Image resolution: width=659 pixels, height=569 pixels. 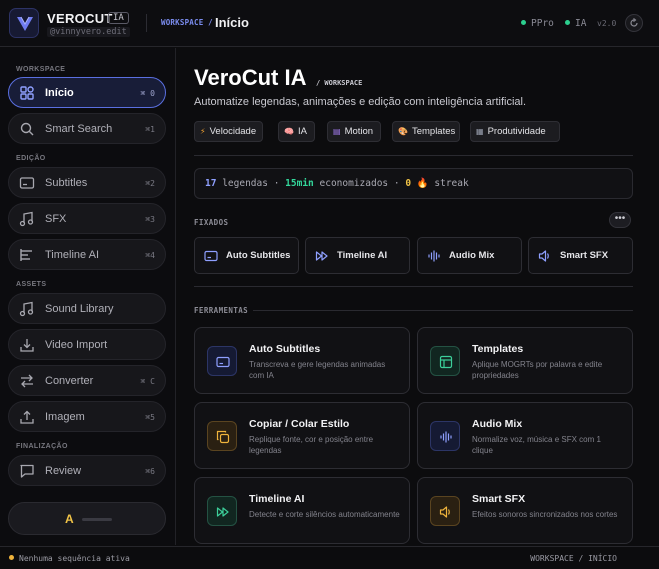 What do you see at coordinates (150, 471) in the screenshot?
I see `sidebar-item-shortcut: ⌘6` at bounding box center [150, 471].